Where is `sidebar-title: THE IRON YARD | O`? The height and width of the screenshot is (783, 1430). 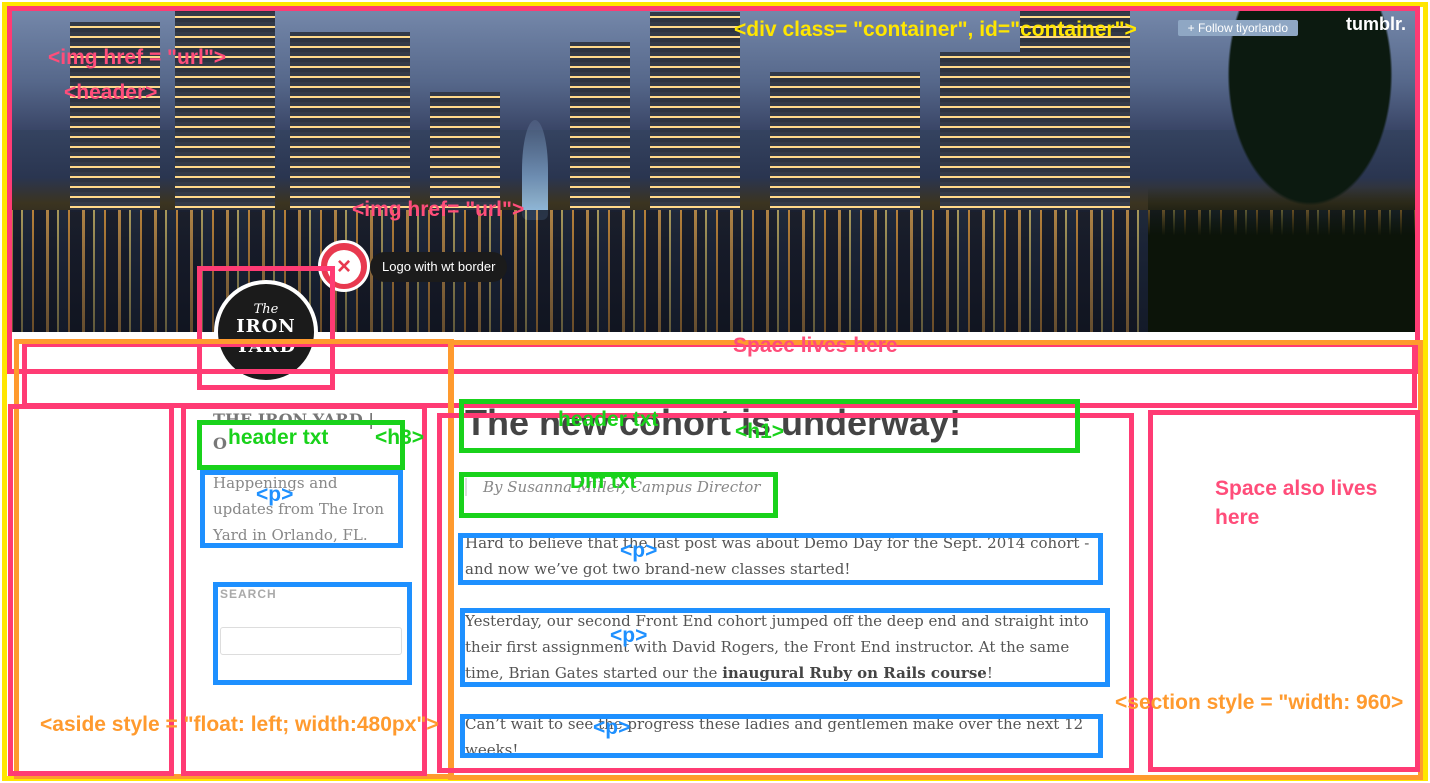
sidebar-title: THE IRON YARD | O is located at coordinates (298, 432).